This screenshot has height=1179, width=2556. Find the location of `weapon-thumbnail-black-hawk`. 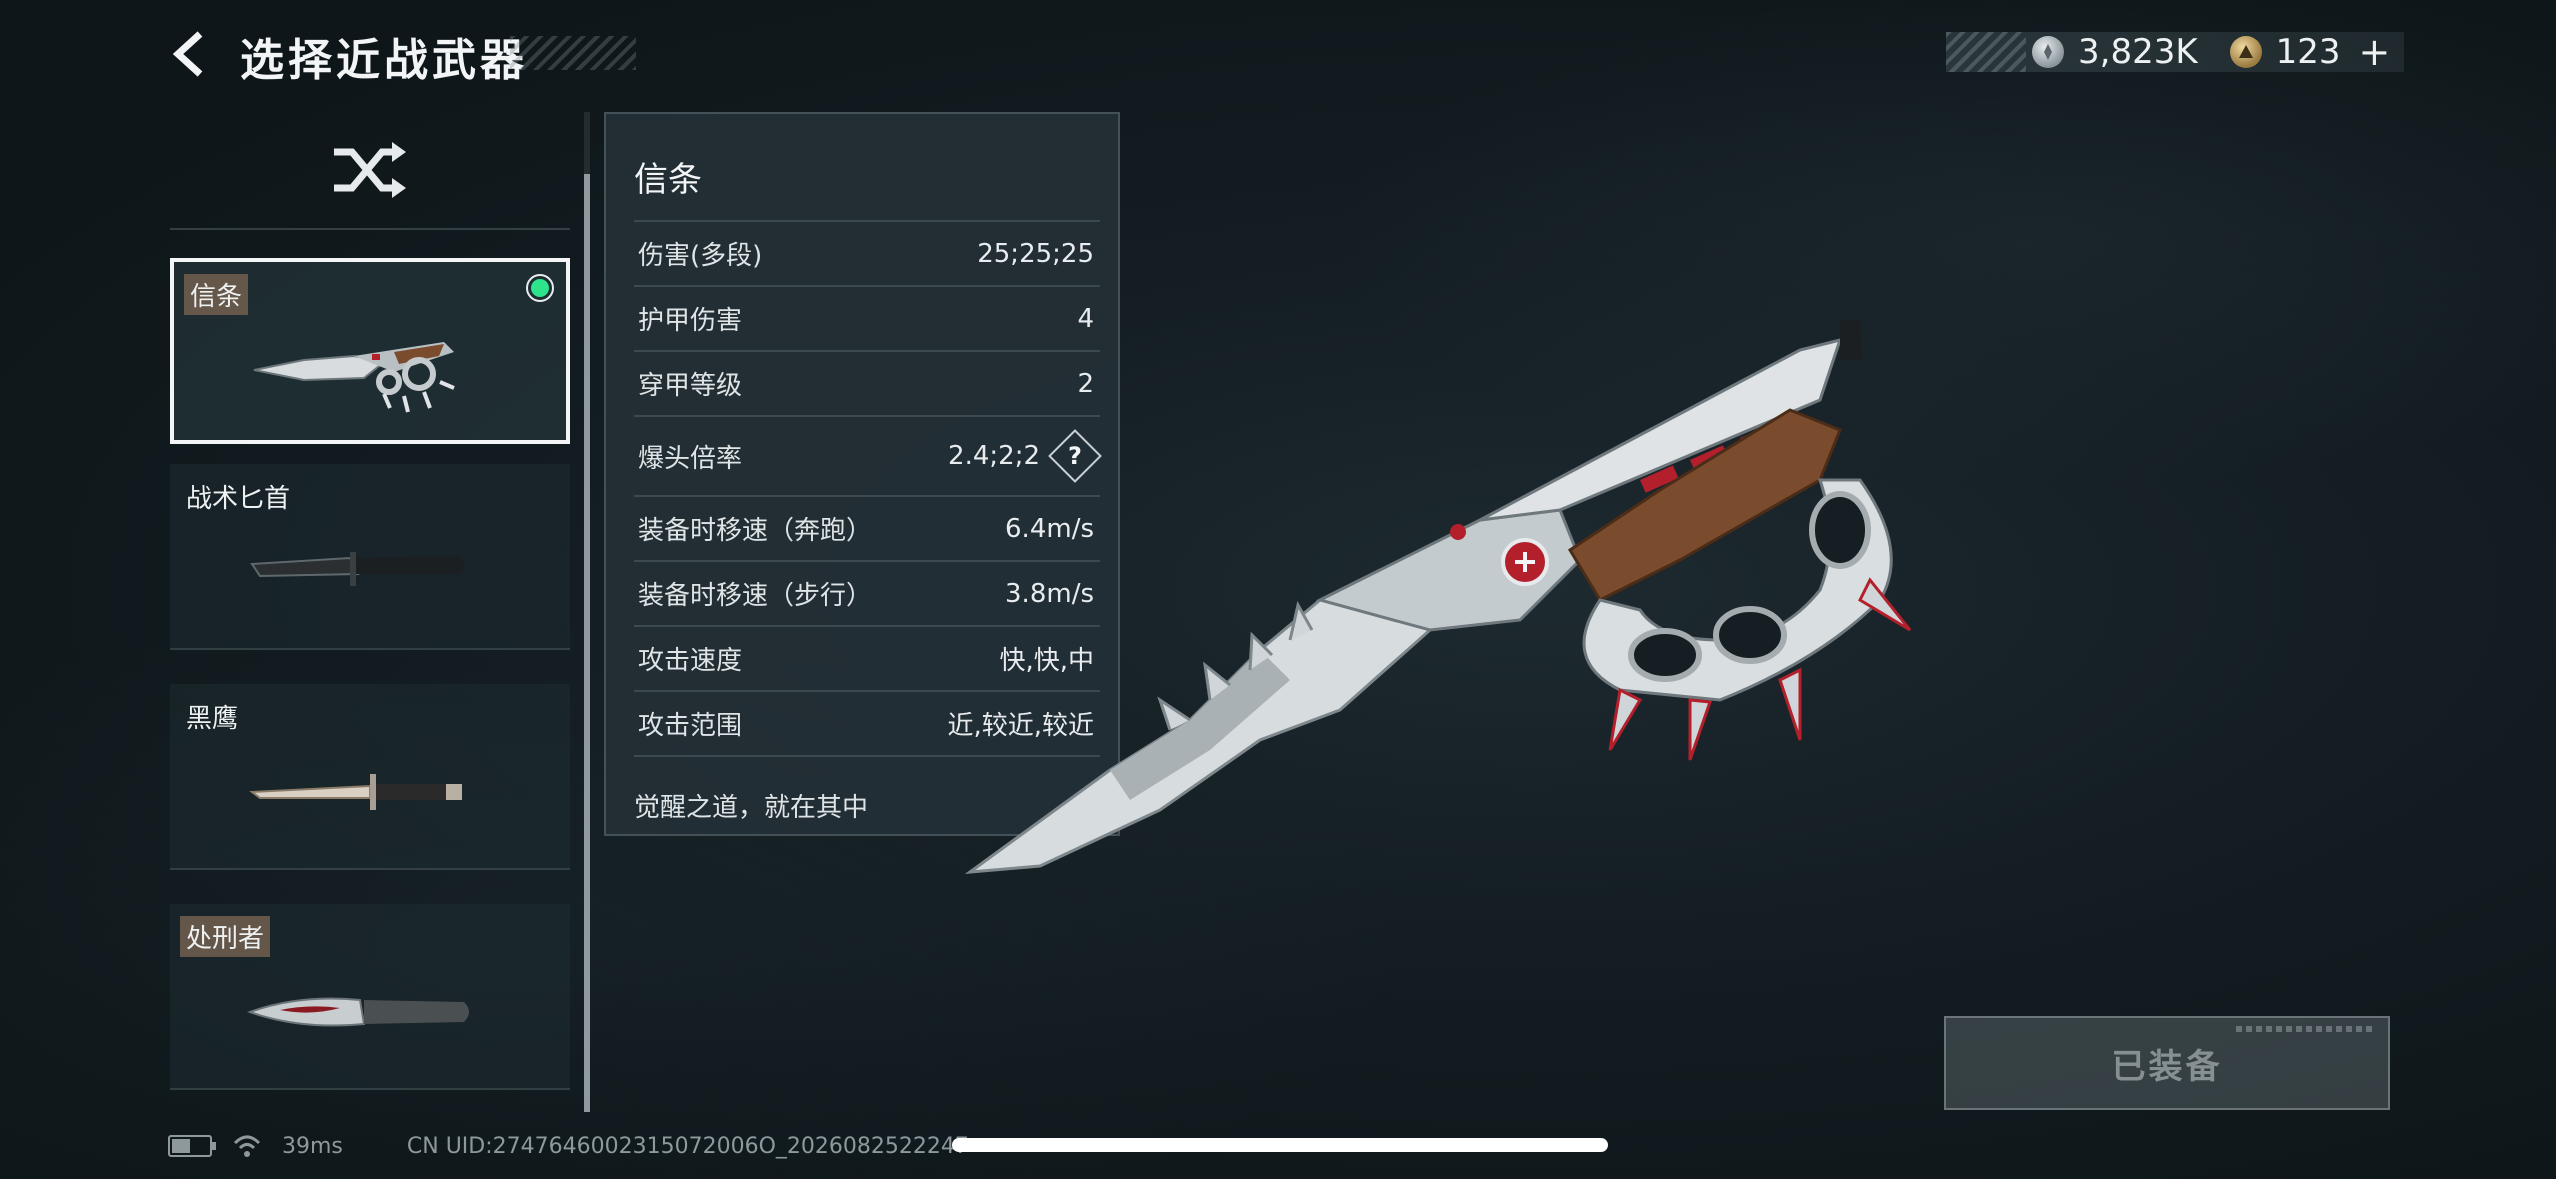

weapon-thumbnail-black-hawk is located at coordinates (355, 792).